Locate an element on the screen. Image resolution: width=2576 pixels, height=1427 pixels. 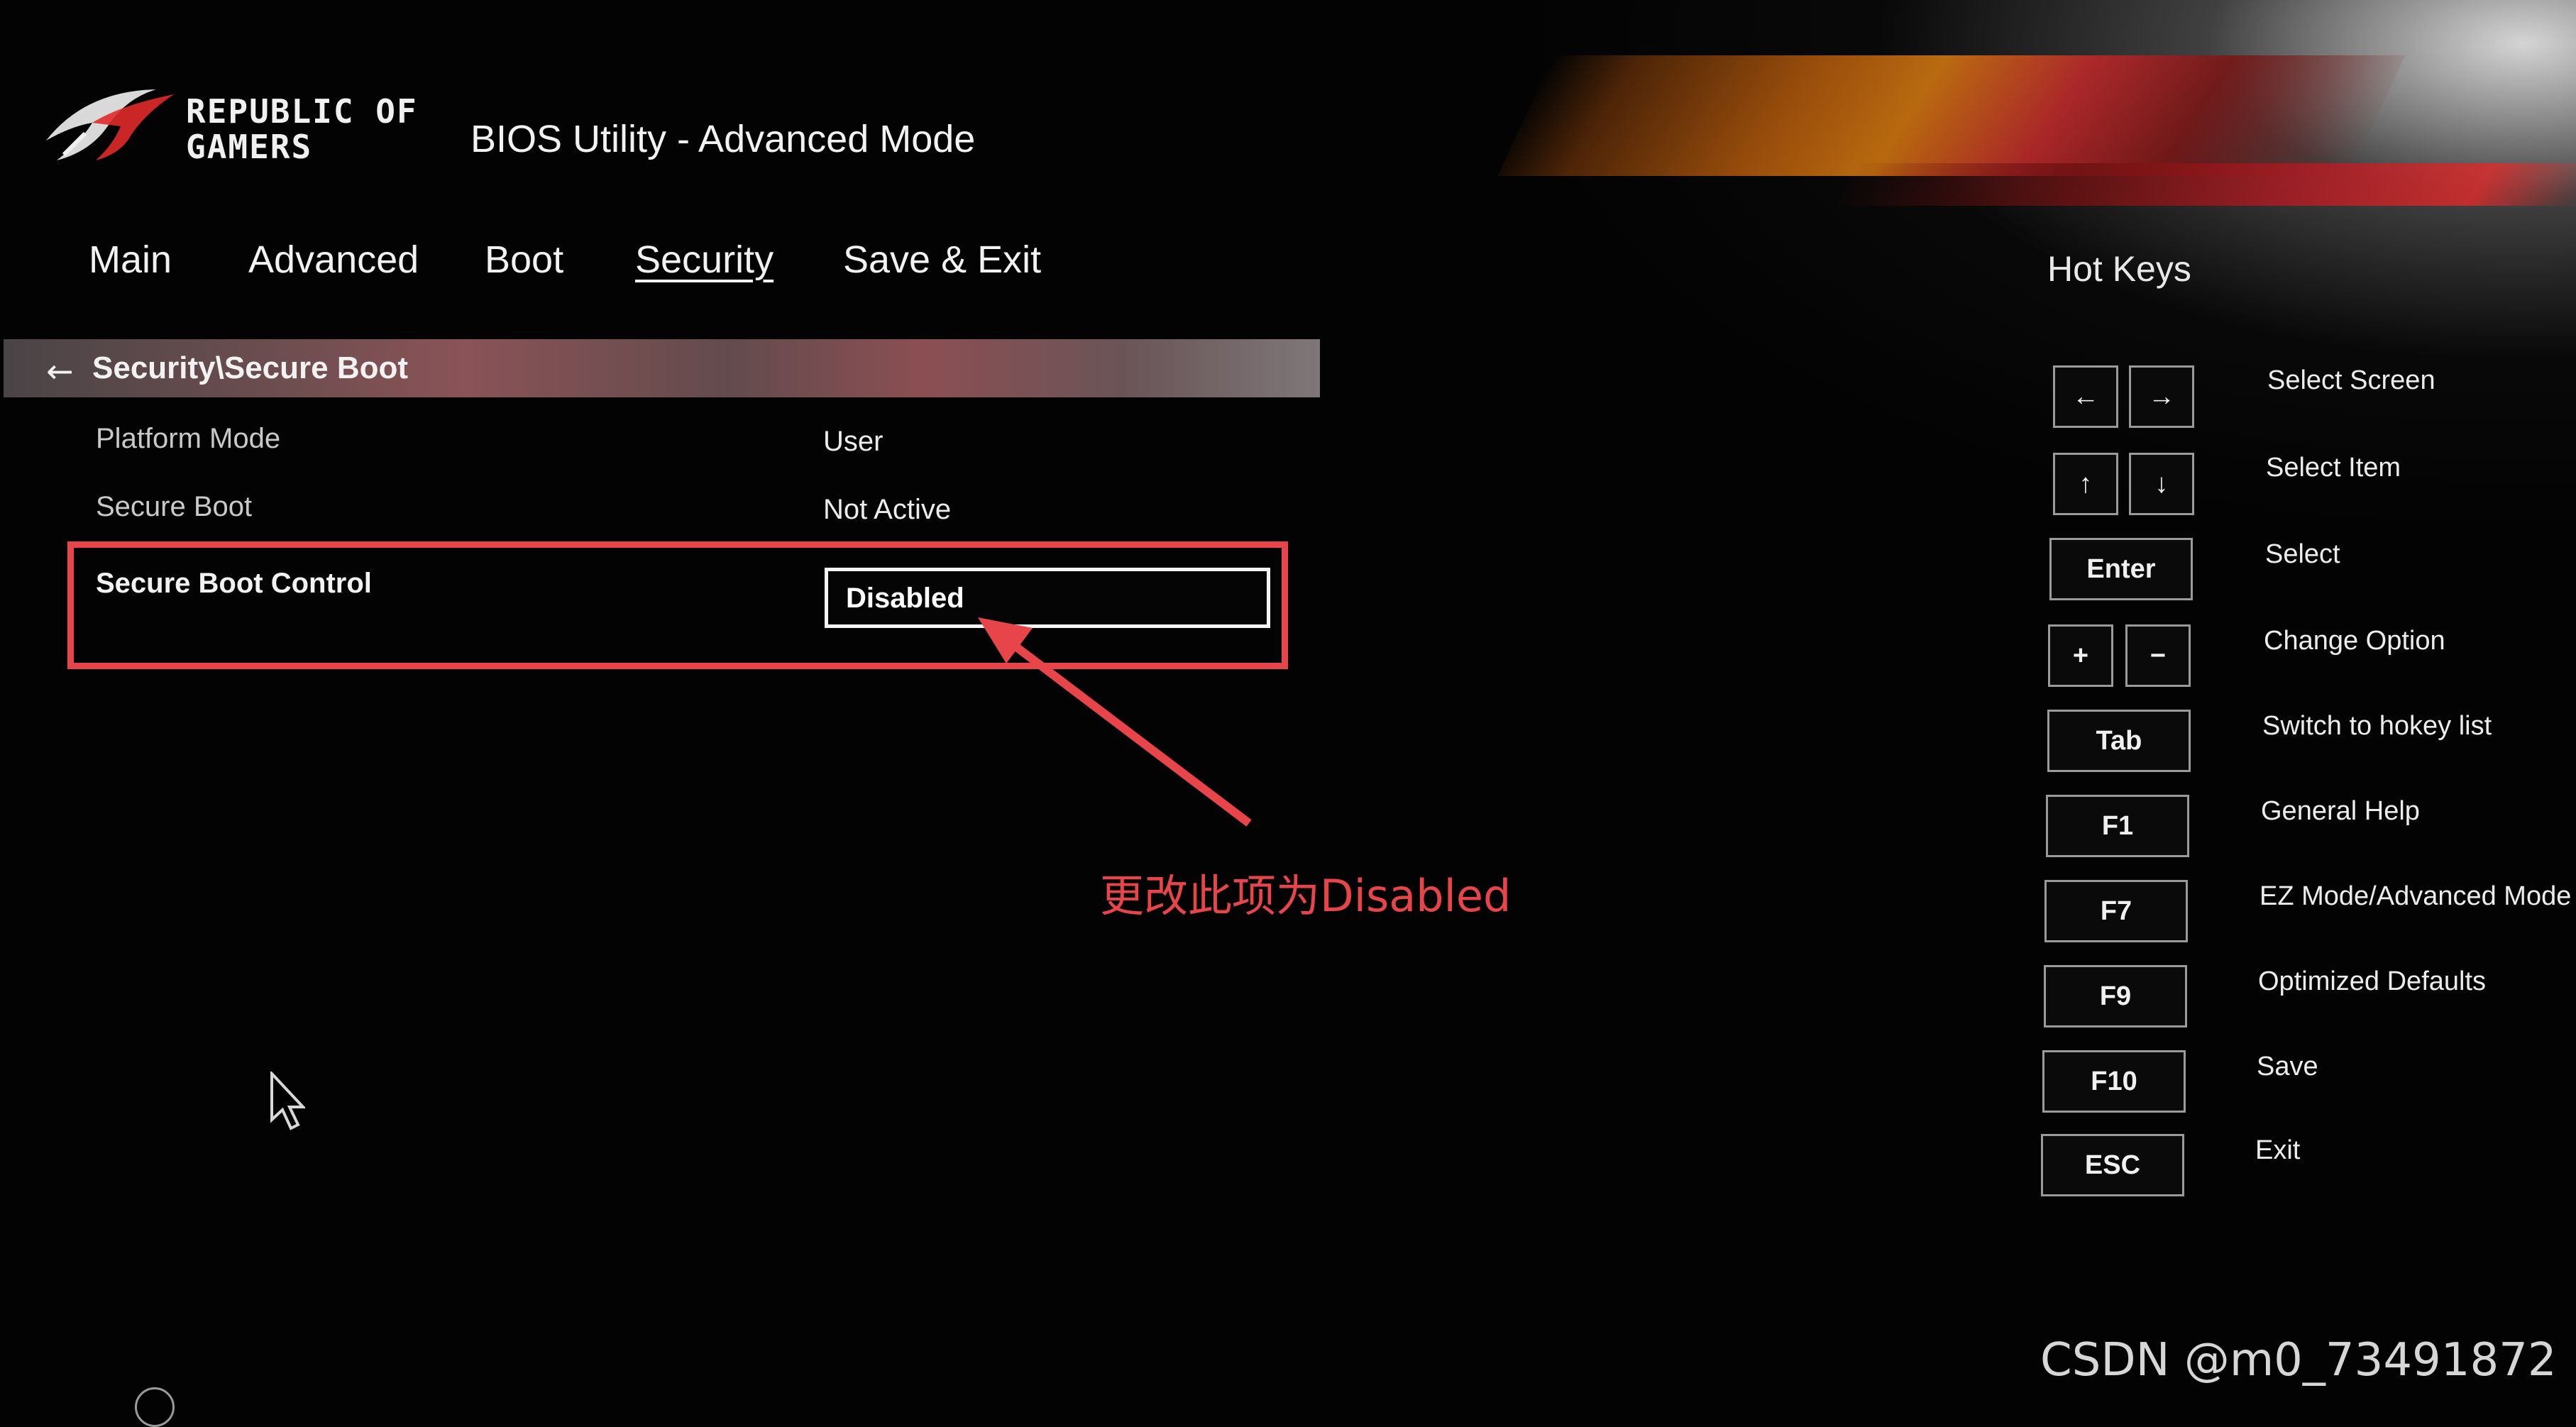
tab-security: Security is located at coordinates (704, 260).